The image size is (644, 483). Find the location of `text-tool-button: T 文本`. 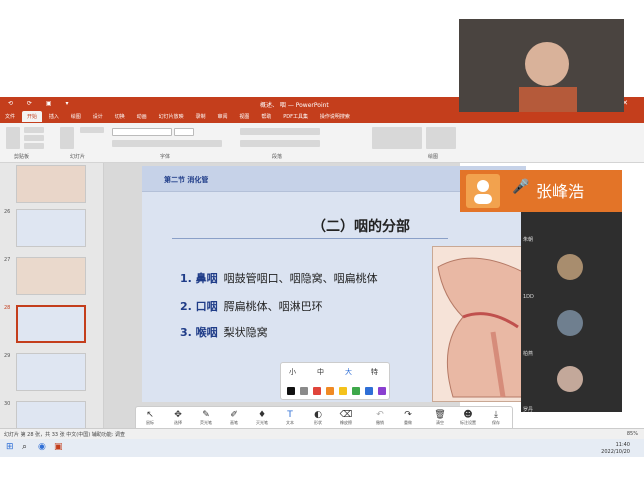

text-tool-button: T 文本 is located at coordinates (290, 418).